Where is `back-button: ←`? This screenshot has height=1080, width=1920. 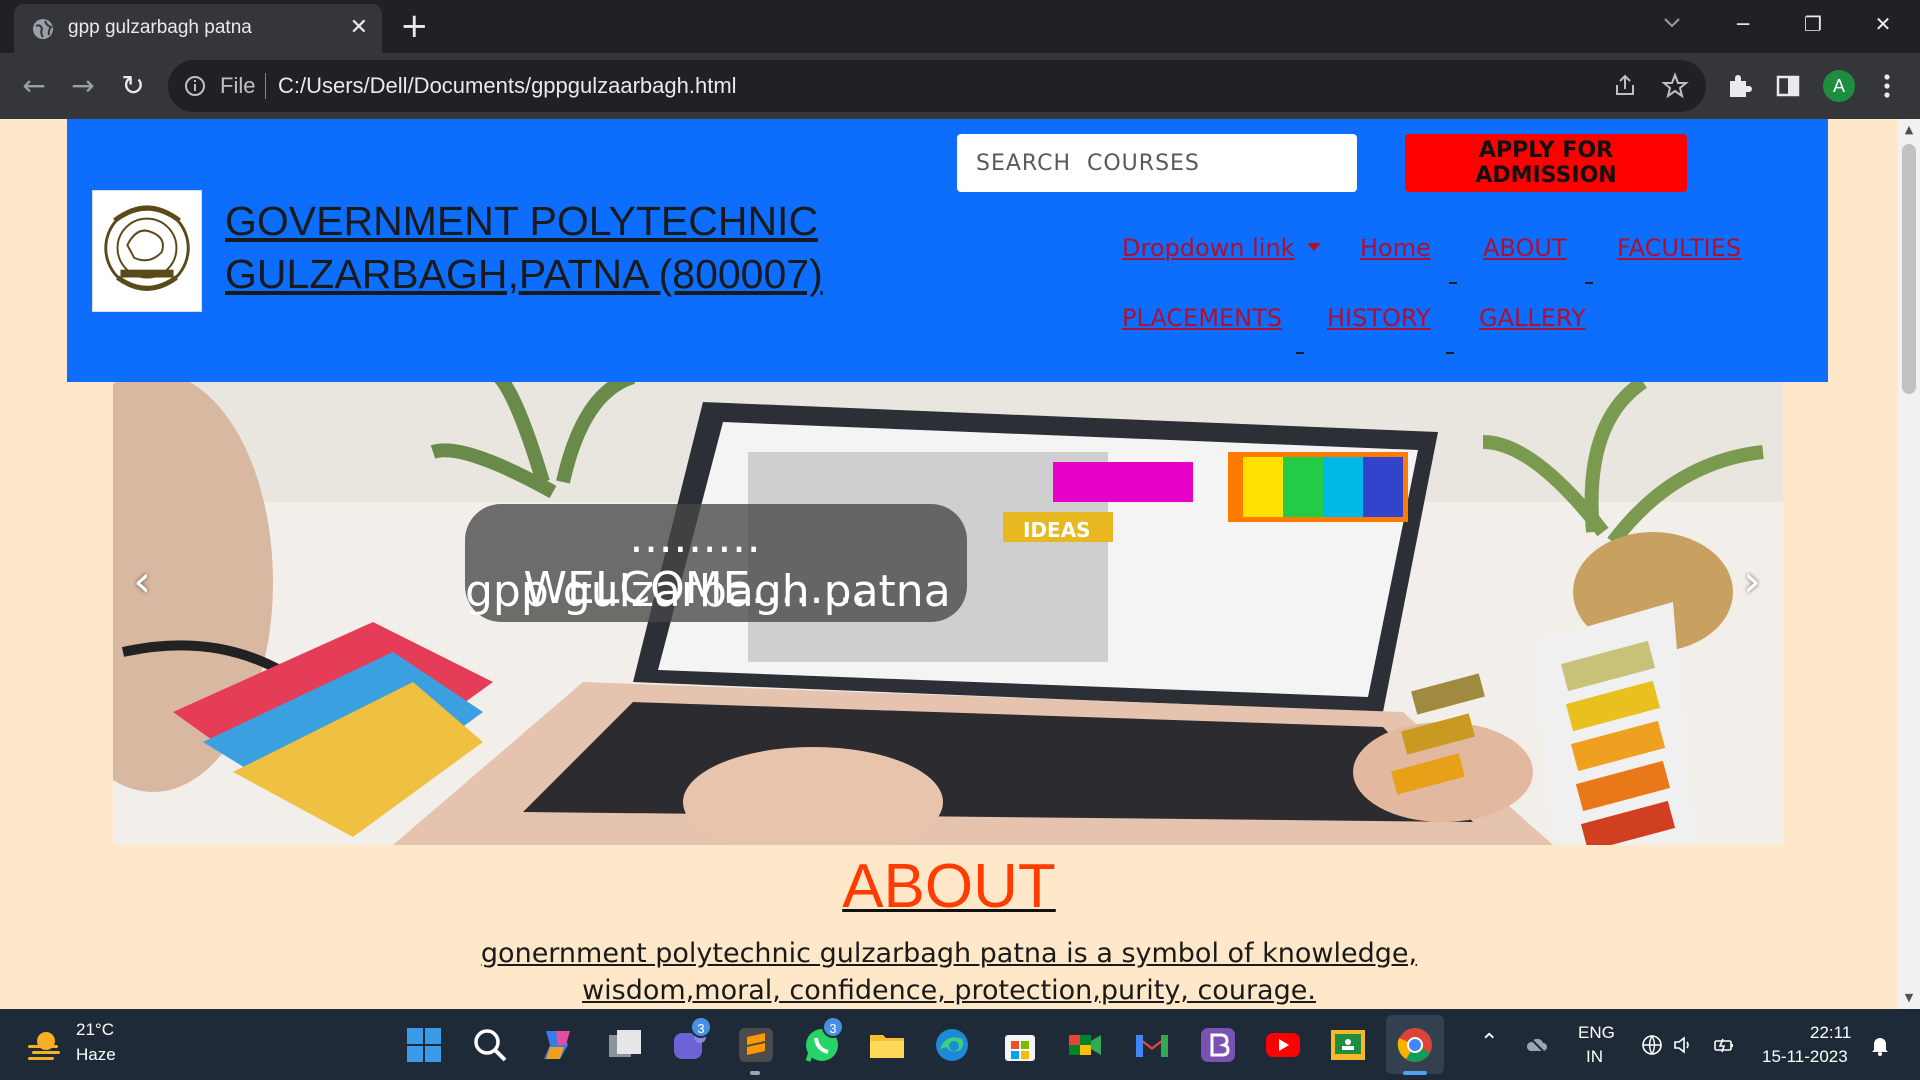
back-button: ← is located at coordinates (34, 86).